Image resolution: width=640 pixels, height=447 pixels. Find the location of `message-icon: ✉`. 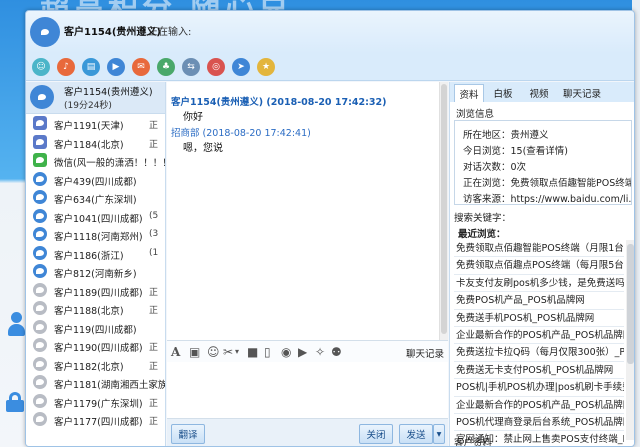

message-icon: ✉ is located at coordinates (141, 67).